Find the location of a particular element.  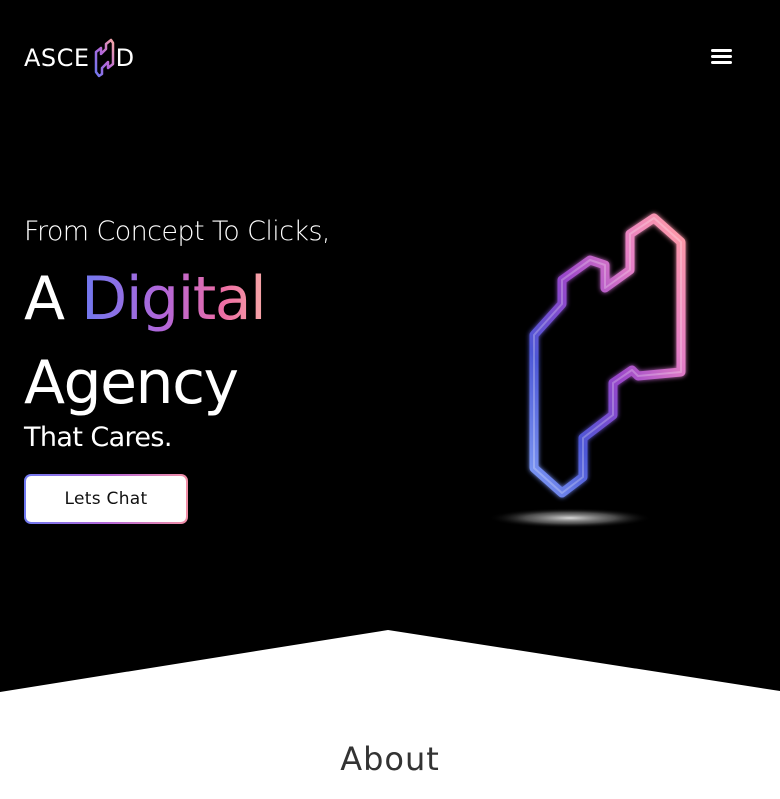

hamburger-menu-icon is located at coordinates (721, 56).